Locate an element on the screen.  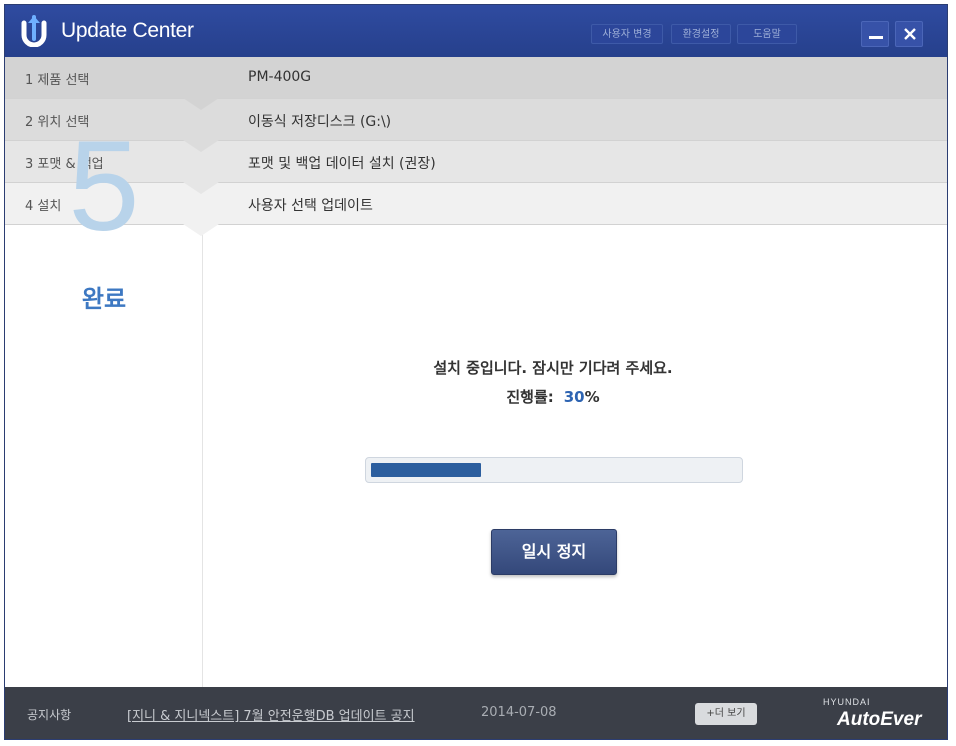
install-message: 설치 중입니다. 잠시만 기다려 주세요. is located at coordinates (553, 368).